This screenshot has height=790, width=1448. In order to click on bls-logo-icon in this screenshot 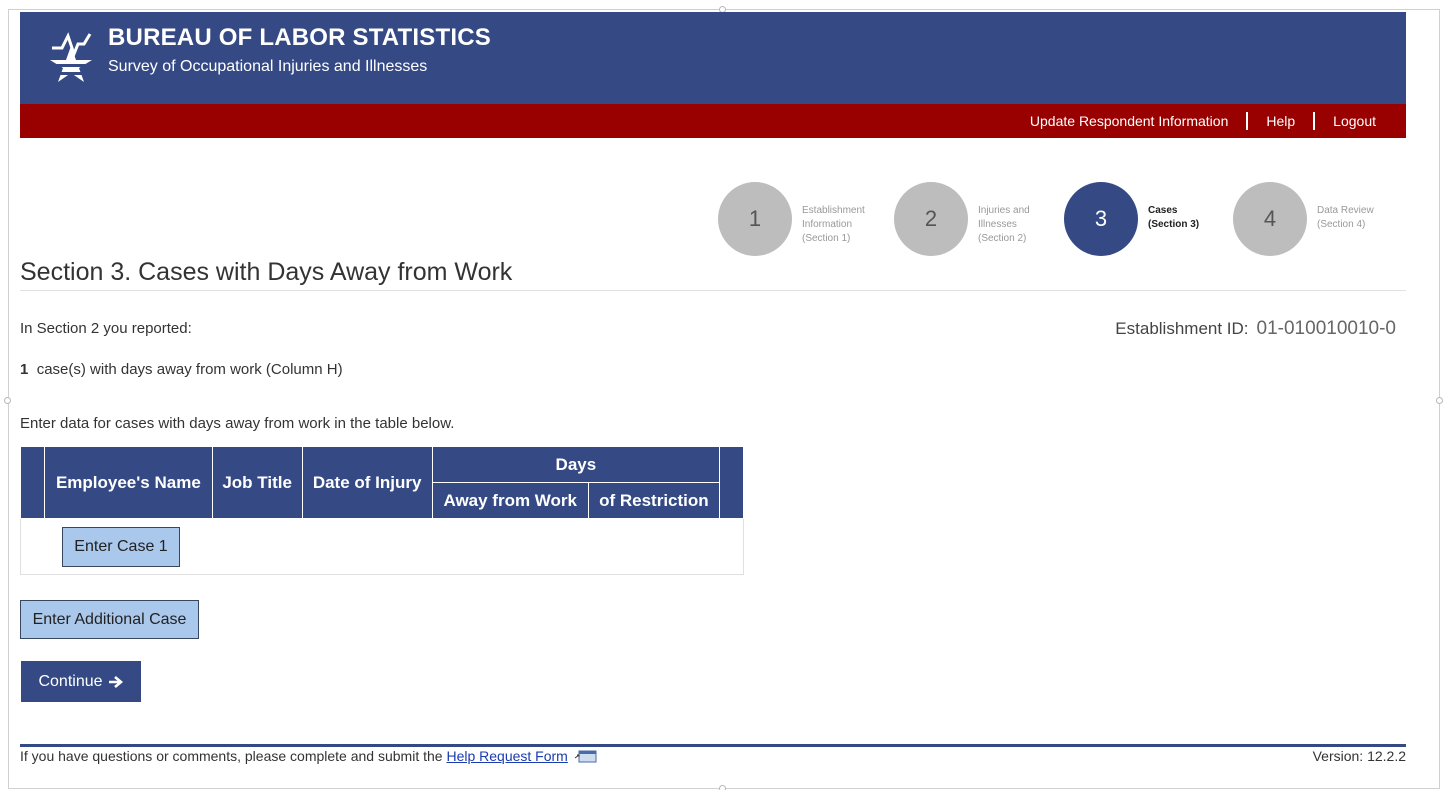, I will do `click(71, 57)`.